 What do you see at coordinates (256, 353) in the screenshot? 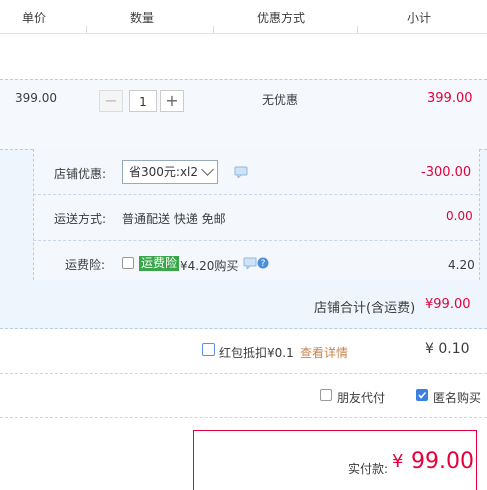
I see `redpacket-label: 红包抵扣¥0.1` at bounding box center [256, 353].